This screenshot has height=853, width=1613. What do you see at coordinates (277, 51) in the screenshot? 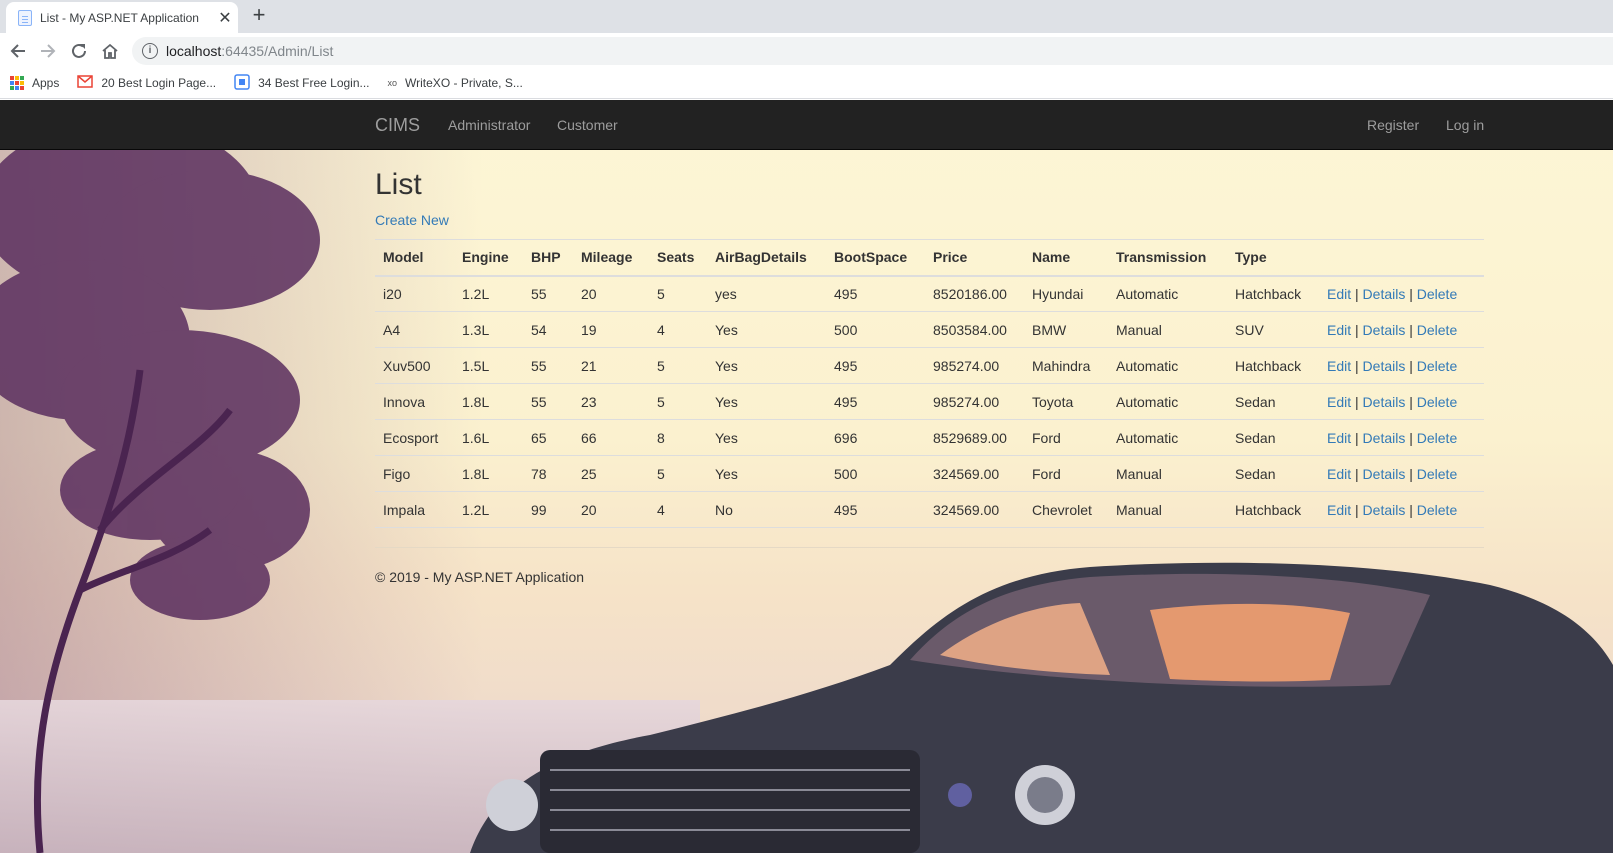
I see `url-path: :64435/Admin/List` at bounding box center [277, 51].